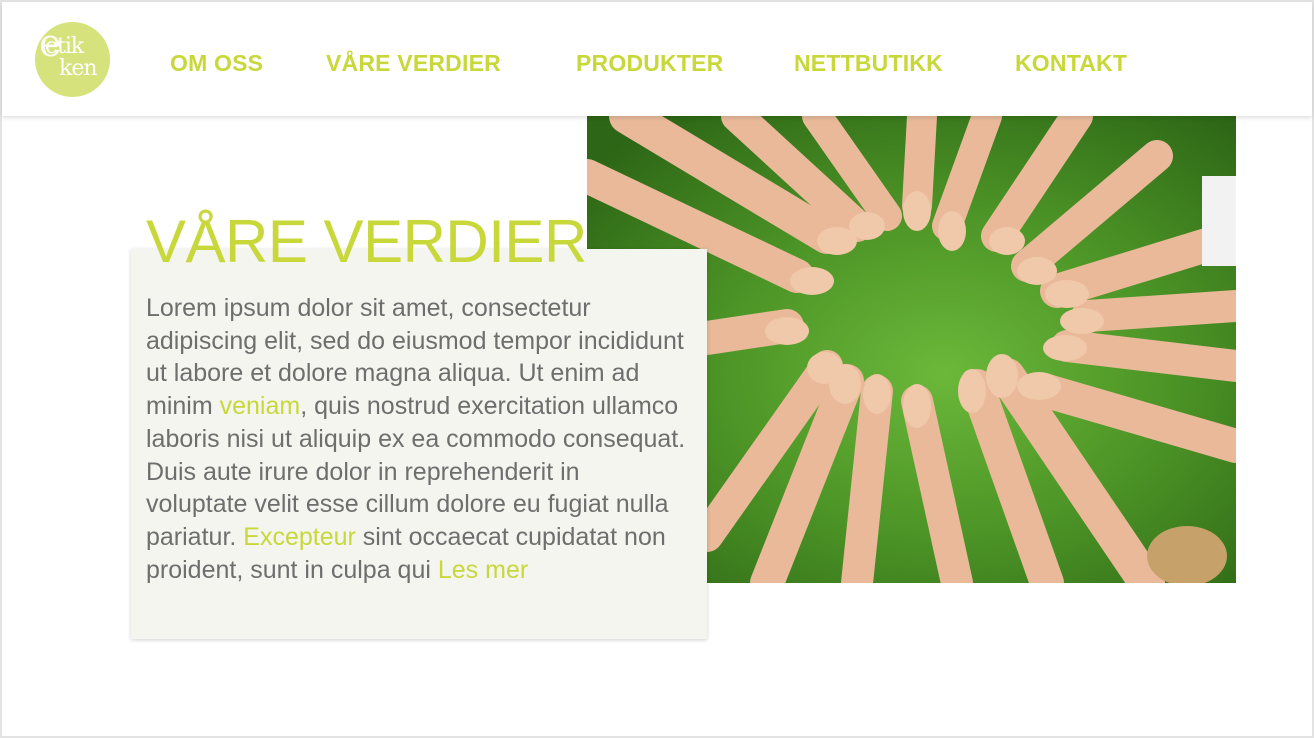 The image size is (1314, 738). What do you see at coordinates (78, 68) in the screenshot?
I see `logo-text-line2: ken` at bounding box center [78, 68].